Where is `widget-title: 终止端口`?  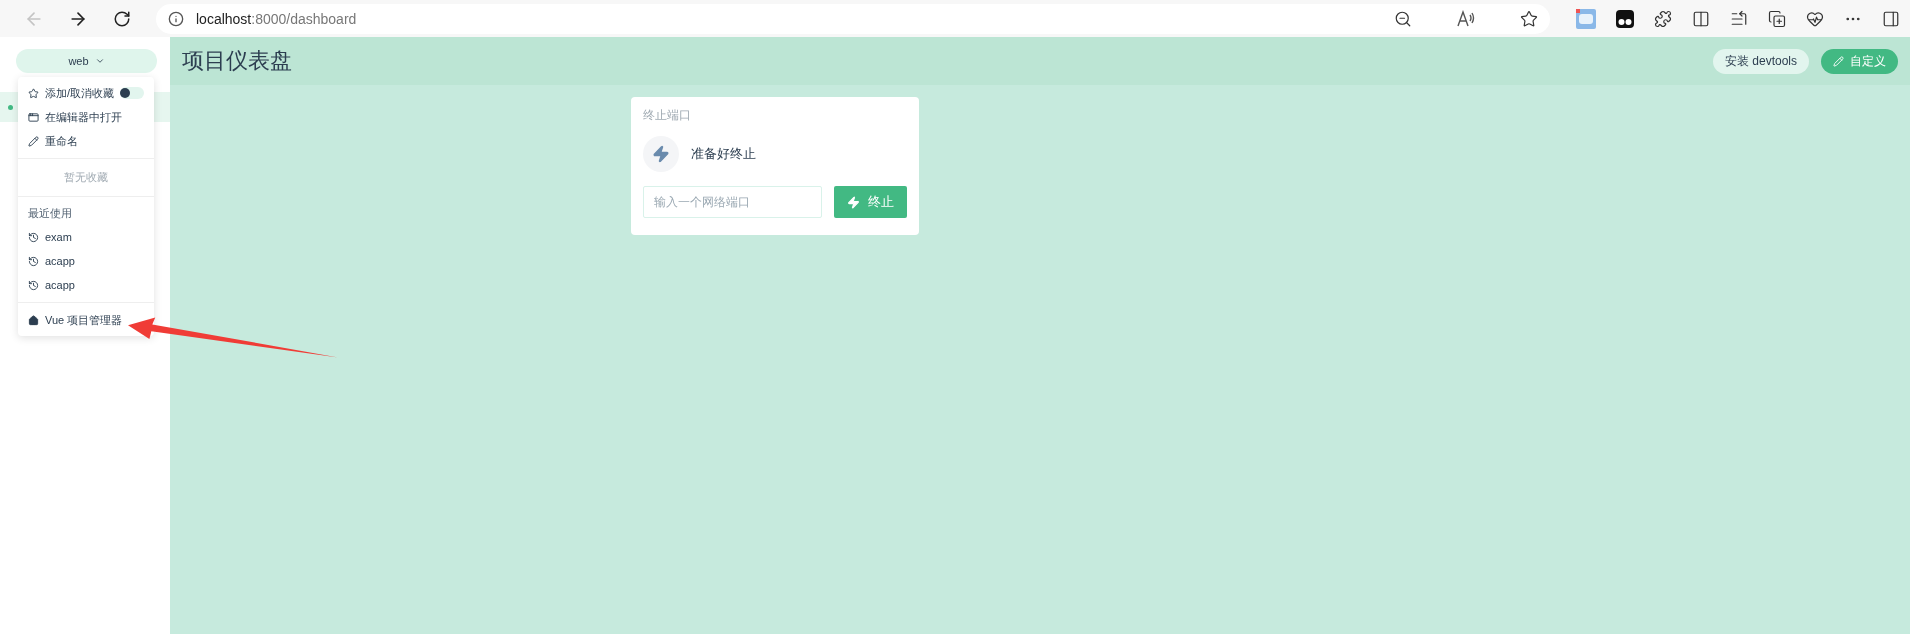 widget-title: 终止端口 is located at coordinates (667, 115).